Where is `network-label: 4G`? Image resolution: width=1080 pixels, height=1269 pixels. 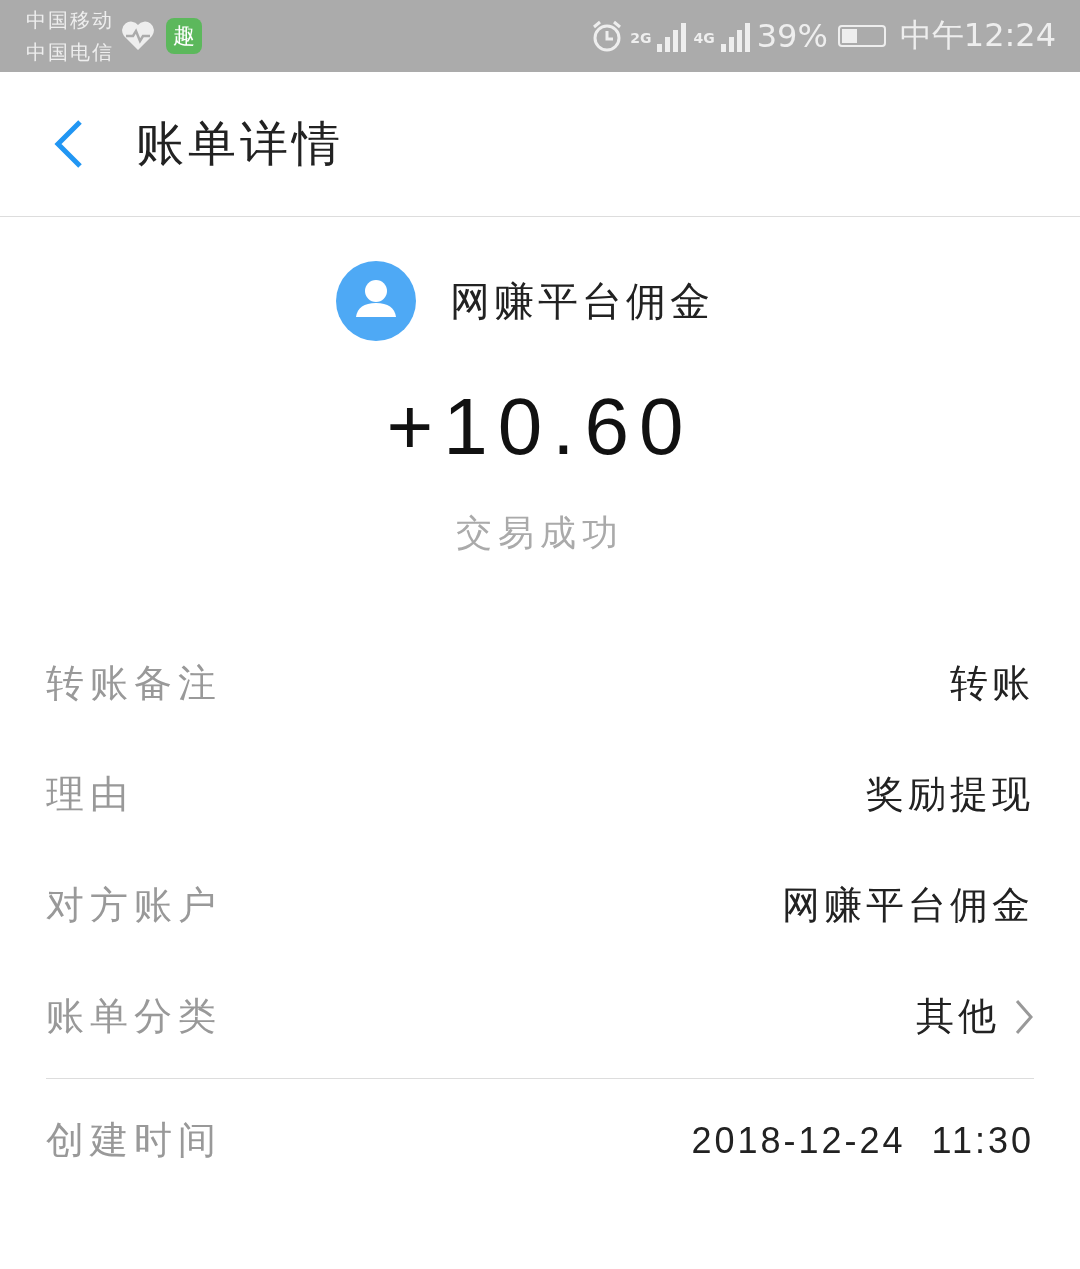
network-label: 4G is located at coordinates (704, 38).